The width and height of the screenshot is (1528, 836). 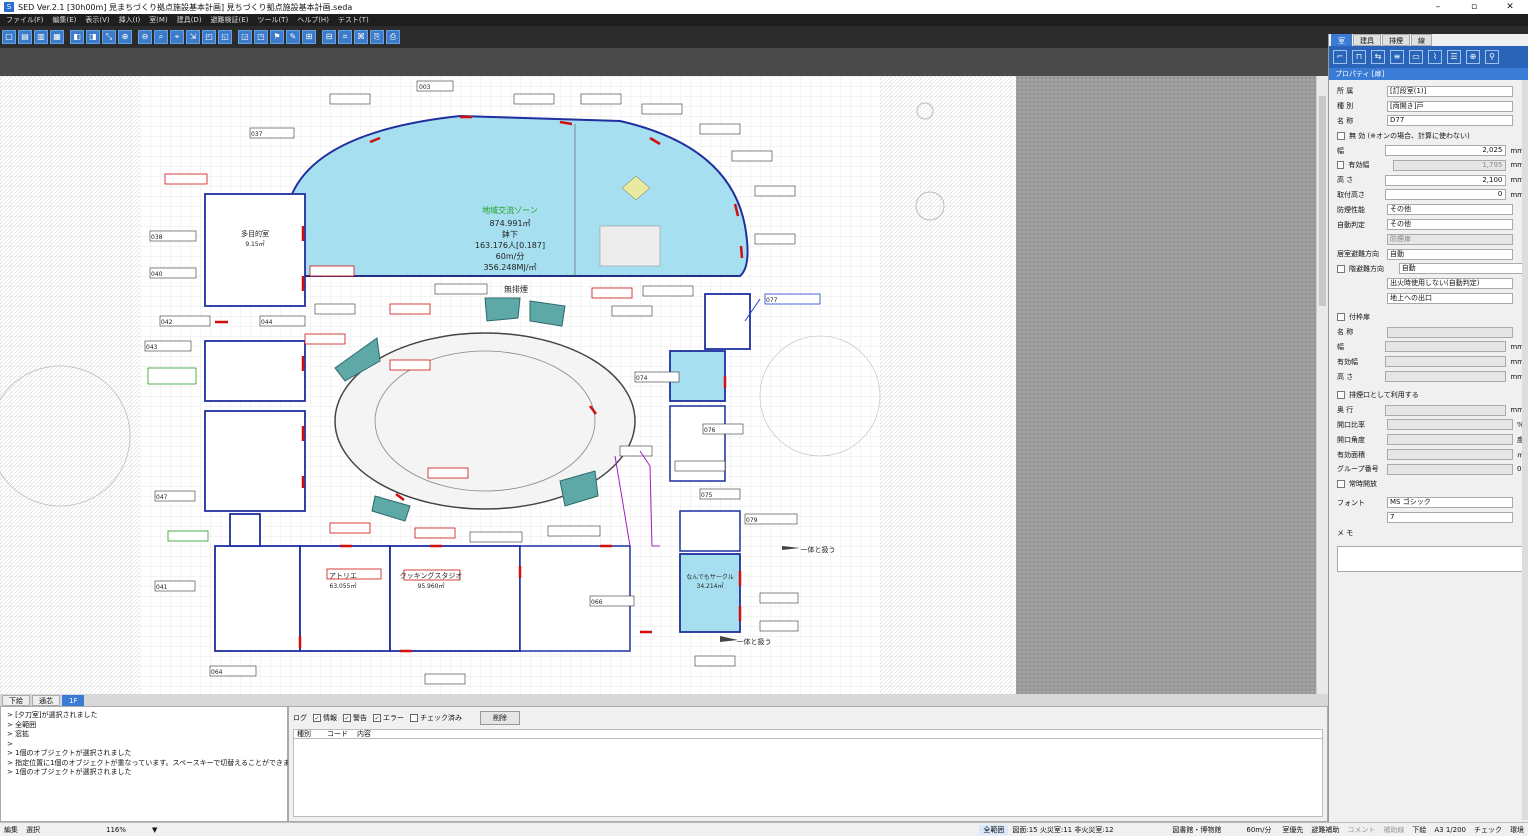 I want to click on zoom-level: 116%, so click(x=125, y=830).